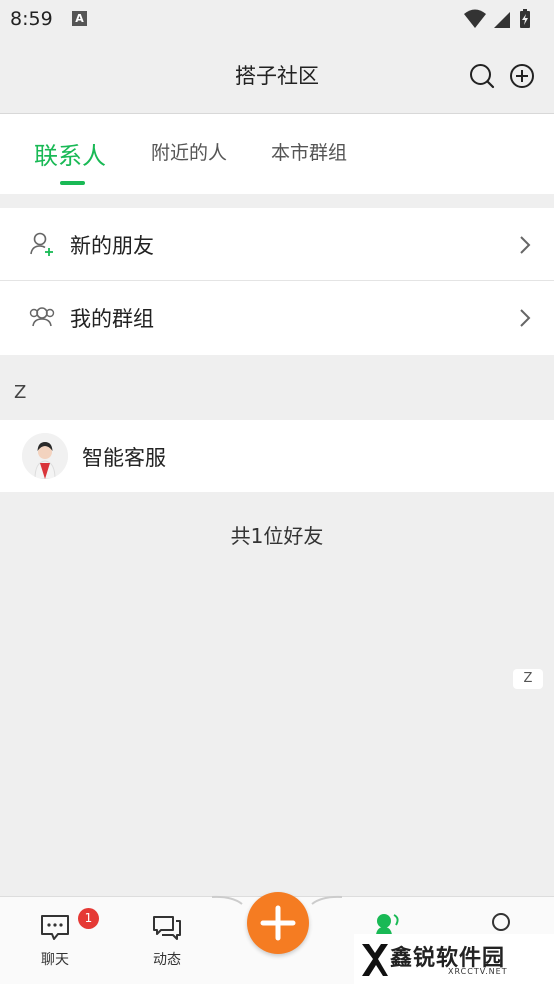 Image resolution: width=554 pixels, height=984 pixels. What do you see at coordinates (88, 918) in the screenshot?
I see `unread-badge: 1` at bounding box center [88, 918].